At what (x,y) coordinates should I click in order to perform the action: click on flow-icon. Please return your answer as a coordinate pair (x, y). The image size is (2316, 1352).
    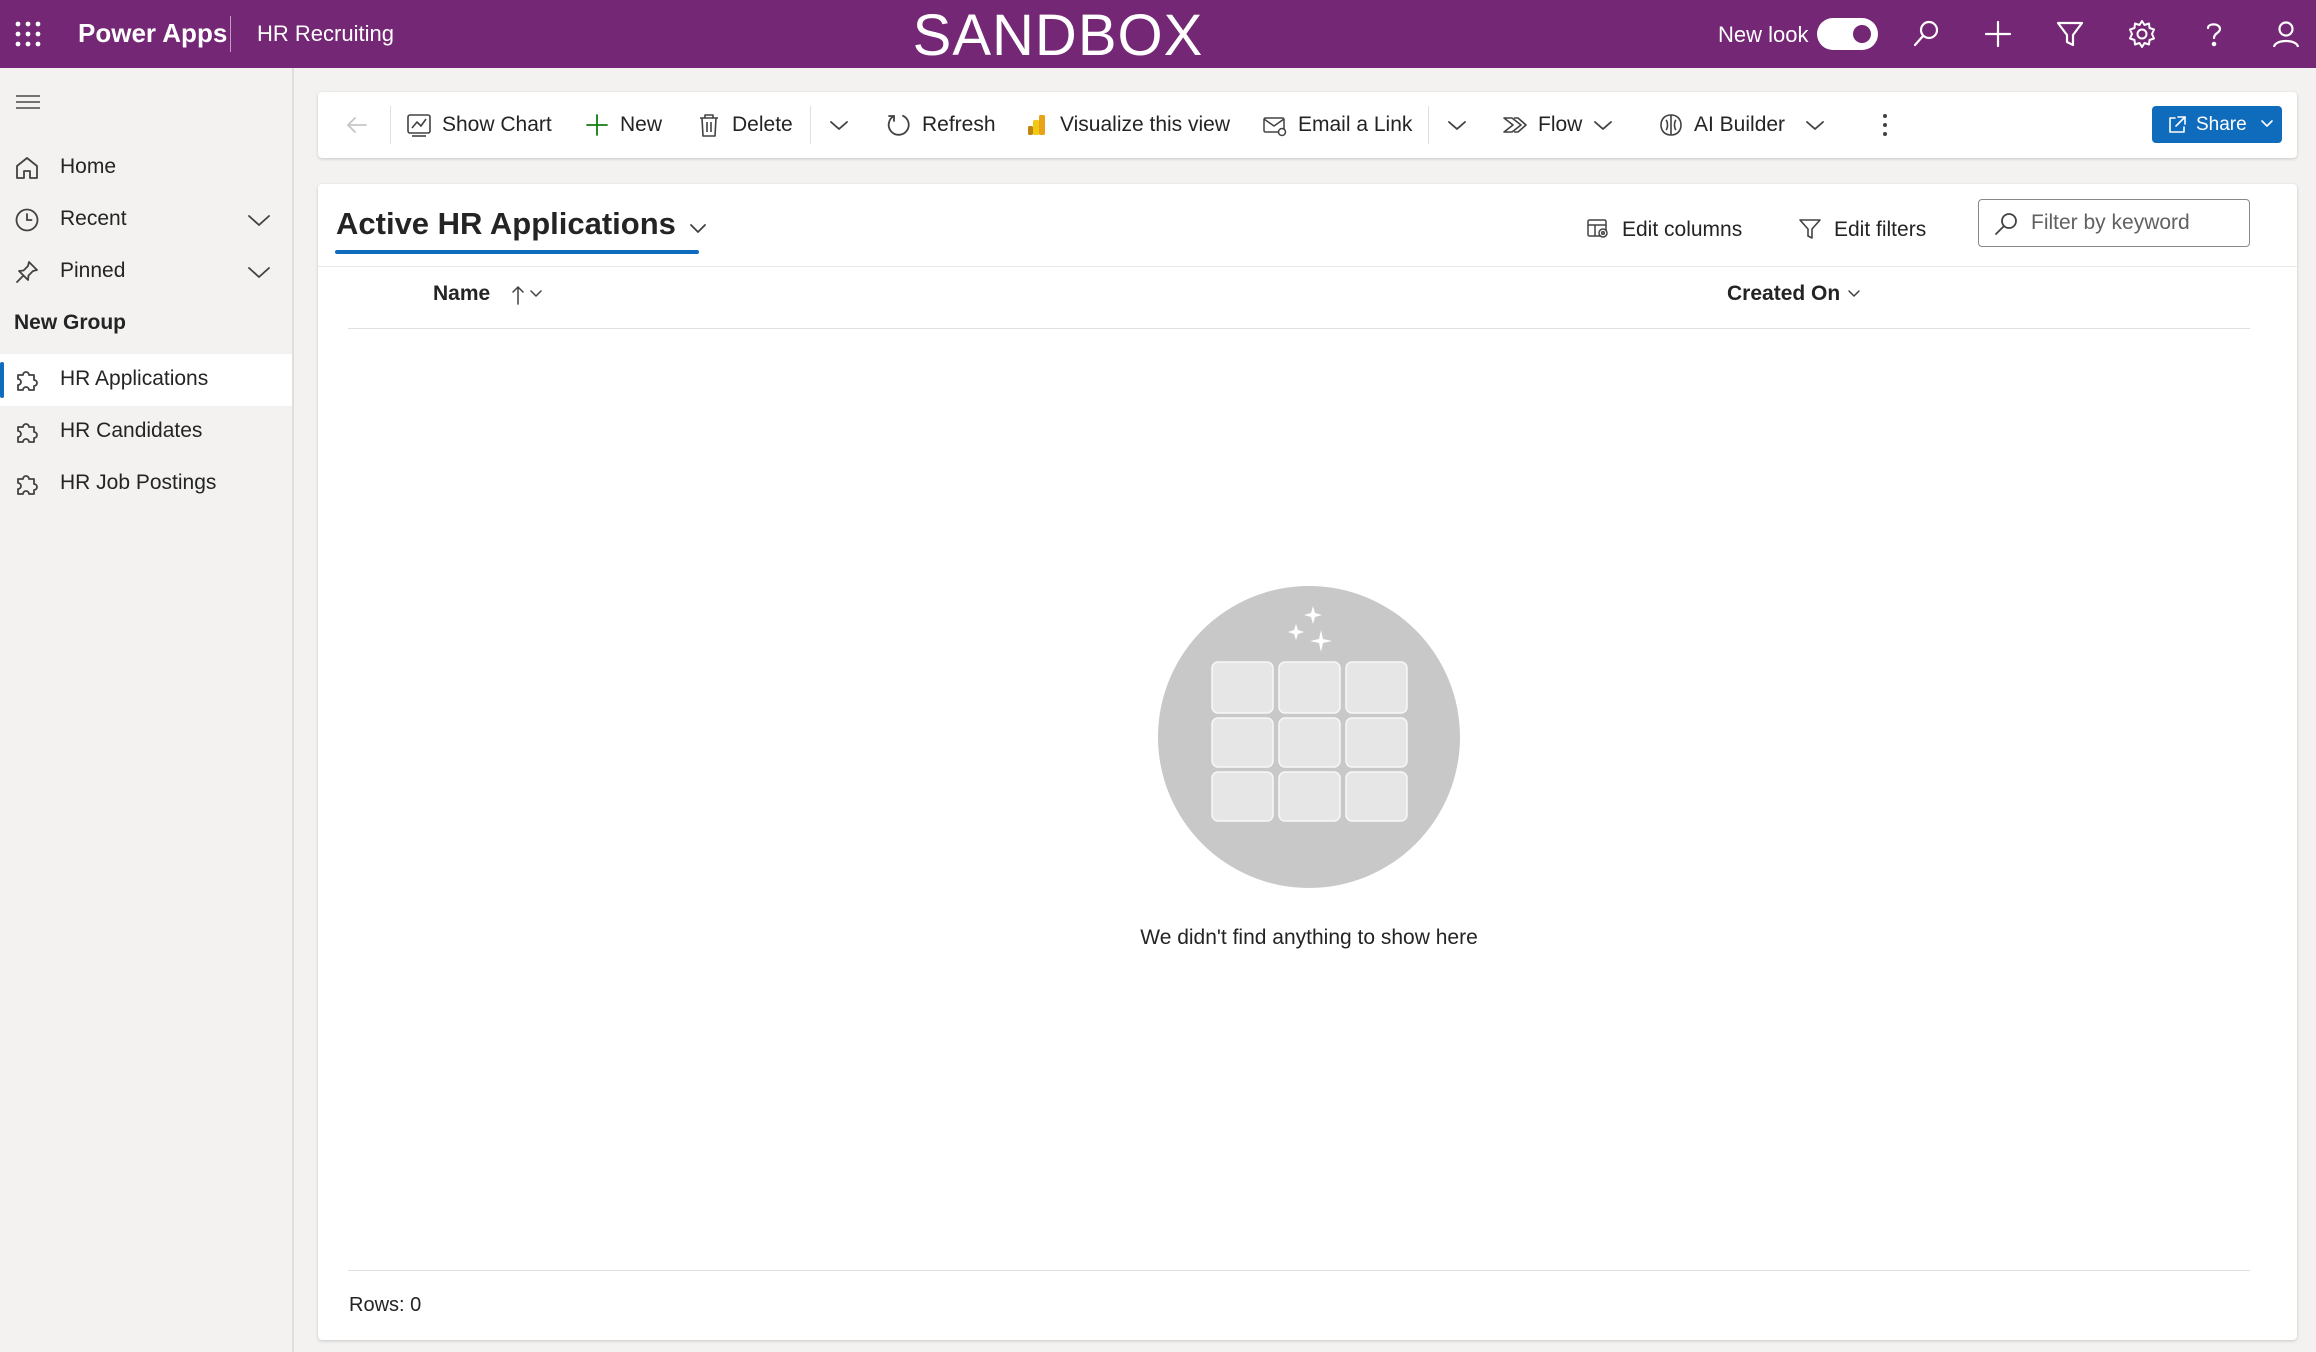
    Looking at the image, I should click on (1515, 125).